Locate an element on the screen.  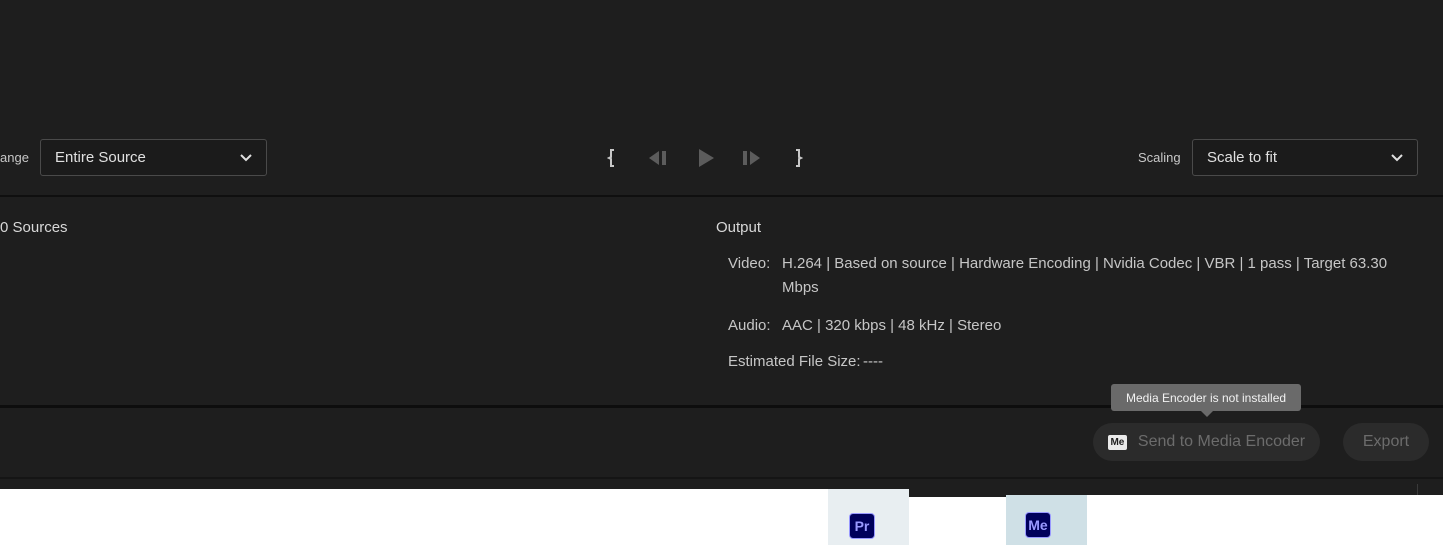
send-to-media-encoder-label: Send to Media Encoder is located at coordinates (1221, 441).